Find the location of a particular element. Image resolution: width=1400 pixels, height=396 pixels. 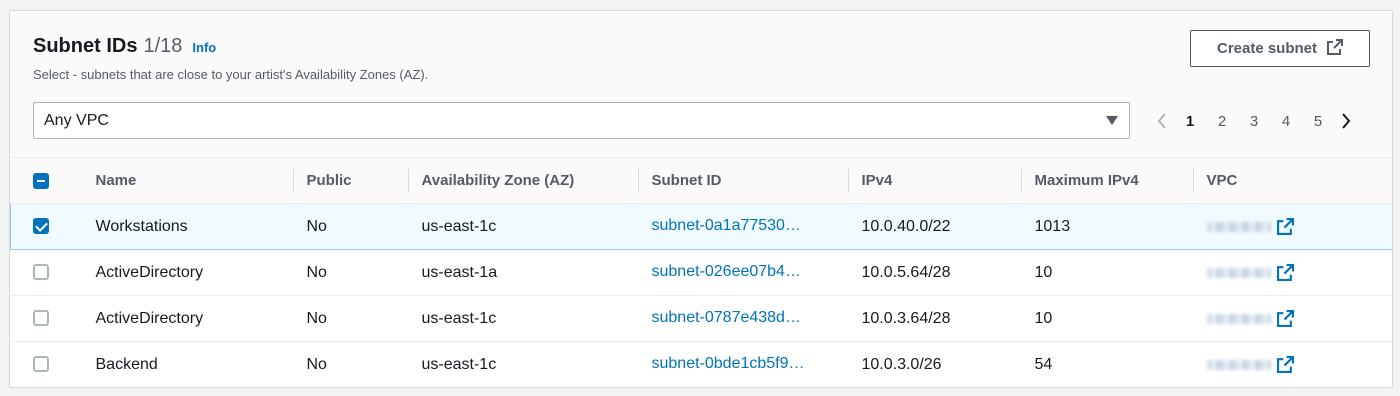

column-label: VPC is located at coordinates (1222, 180).